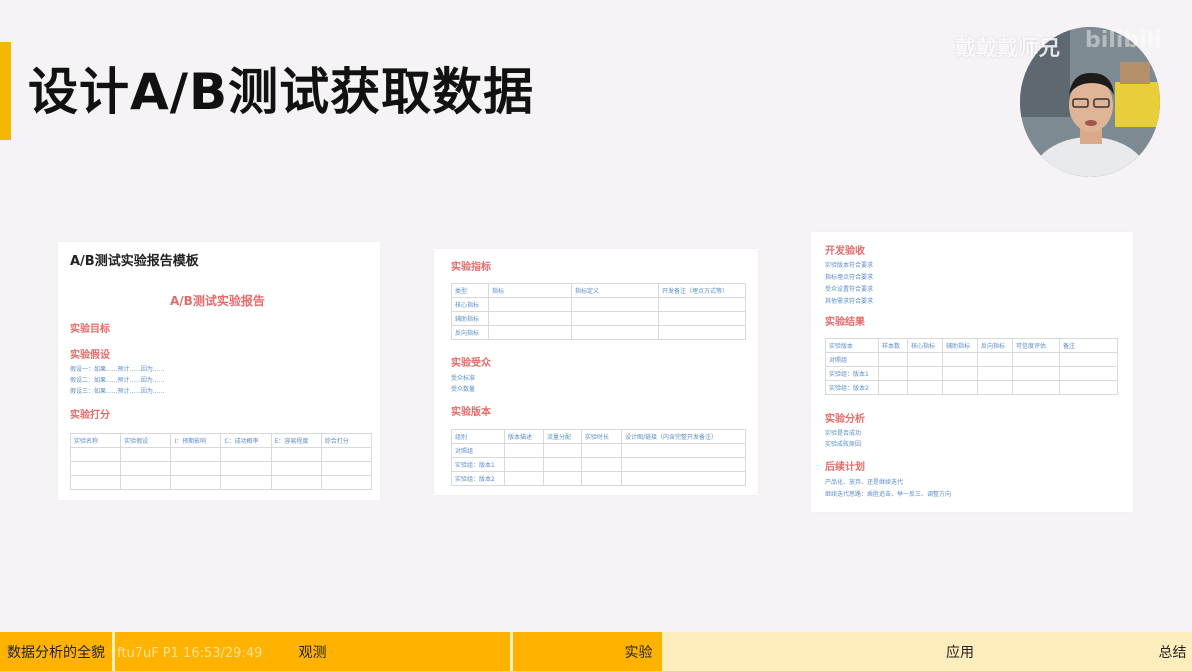  Describe the element at coordinates (217, 301) in the screenshot. I see `report-title: A/B测试实验报告` at that location.